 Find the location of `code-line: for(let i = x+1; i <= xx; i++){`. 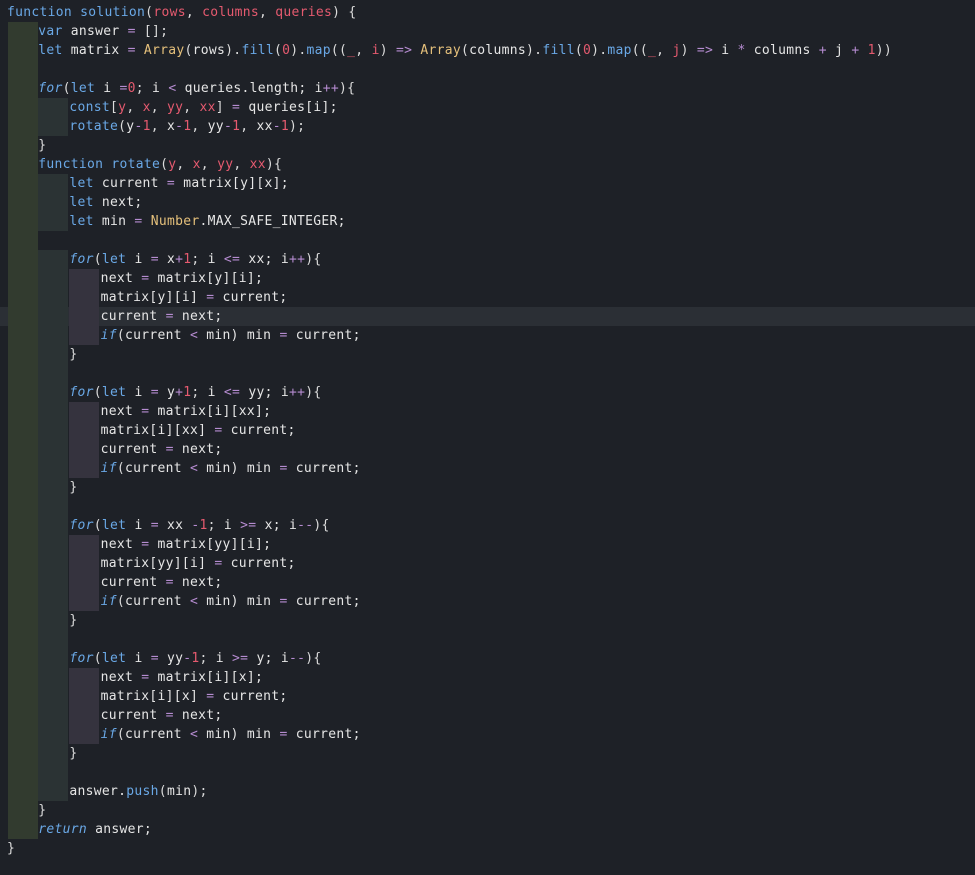

code-line: for(let i = x+1; i <= xx; i++){ is located at coordinates (487, 259).